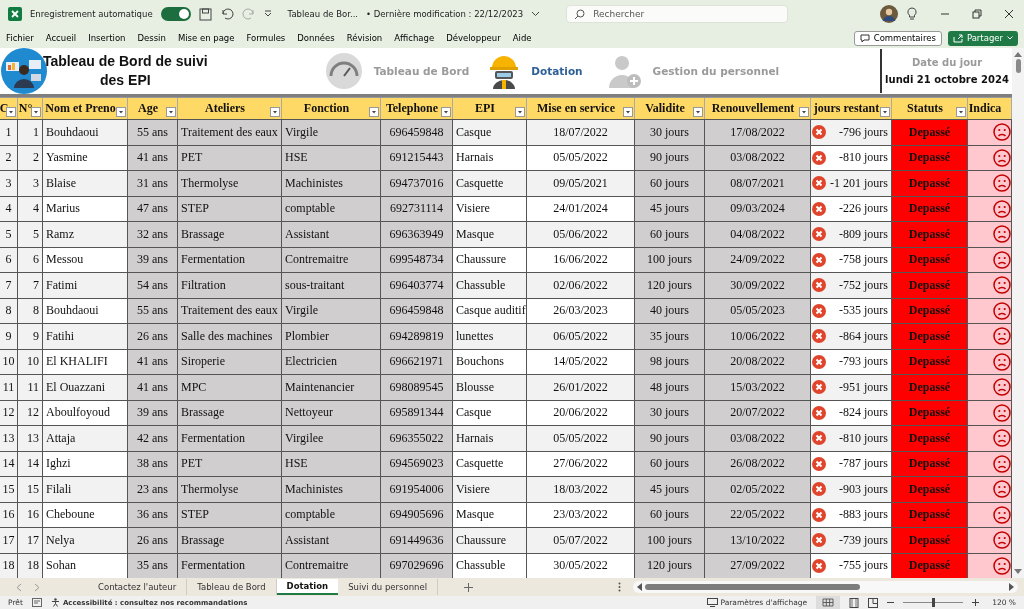 The width and height of the screenshot is (1024, 609). What do you see at coordinates (230, 310) in the screenshot?
I see `table-cell: Traitement des eaux` at bounding box center [230, 310].